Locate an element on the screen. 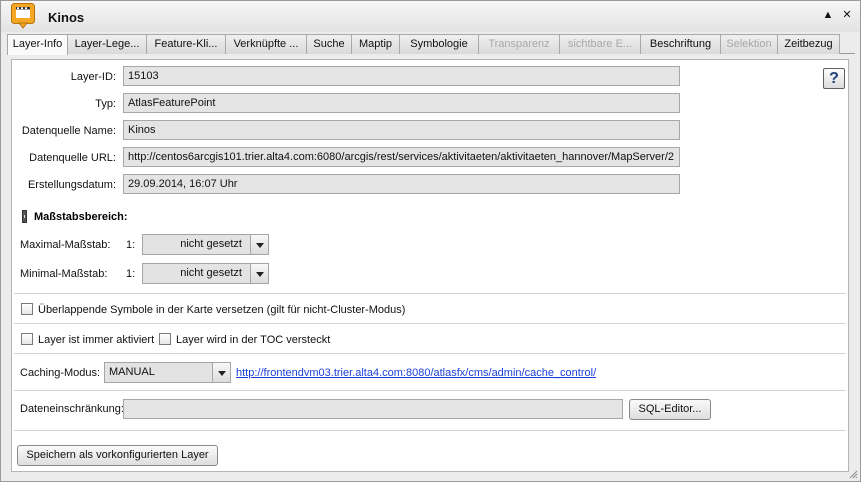 This screenshot has height=482, width=861. window-titlebar: Kinos ▲ ✕ is located at coordinates (430, 16).